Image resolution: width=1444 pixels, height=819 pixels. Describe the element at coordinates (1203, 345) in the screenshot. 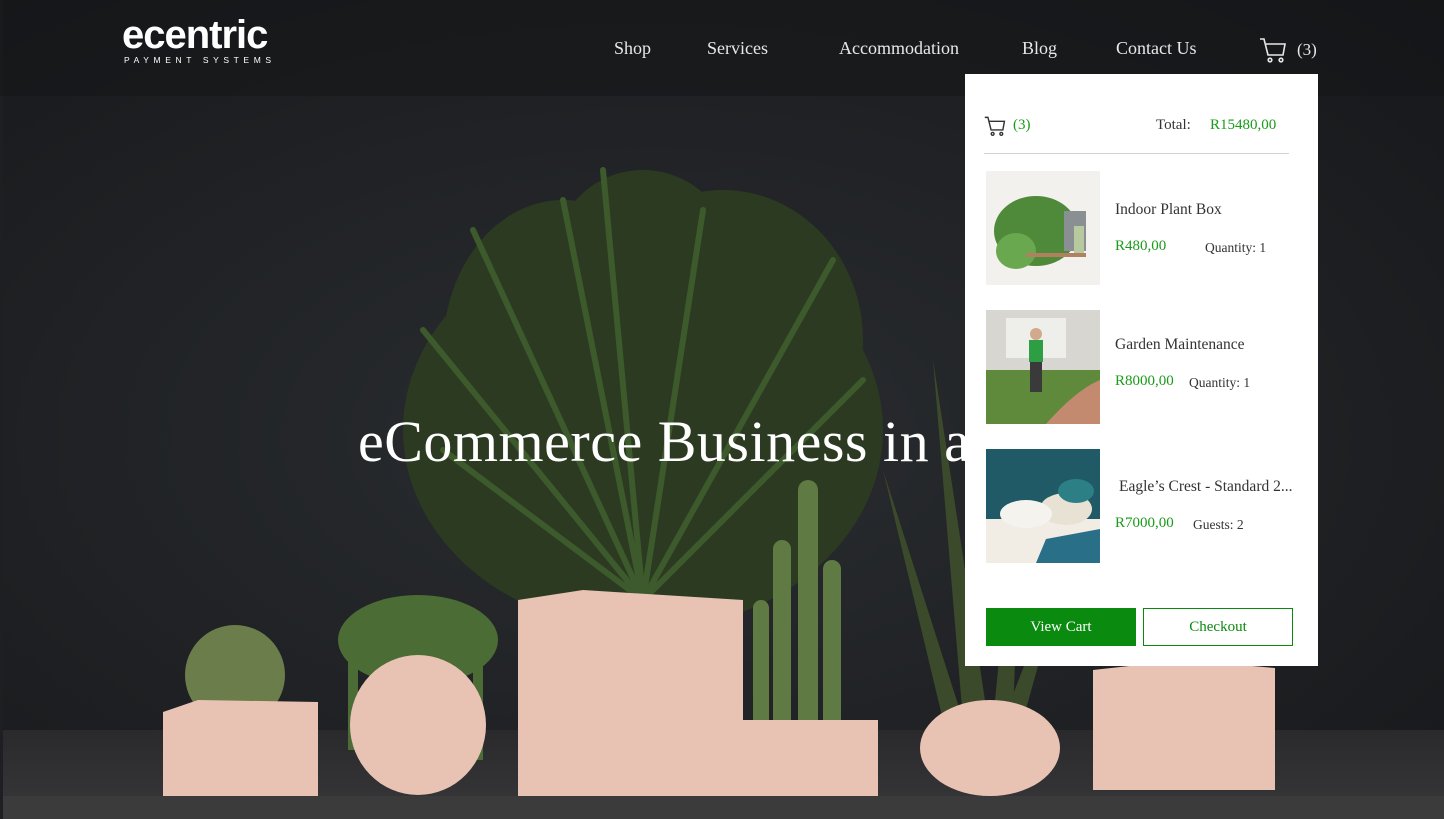

I see `cart-item-name: Garden Maintenance` at that location.